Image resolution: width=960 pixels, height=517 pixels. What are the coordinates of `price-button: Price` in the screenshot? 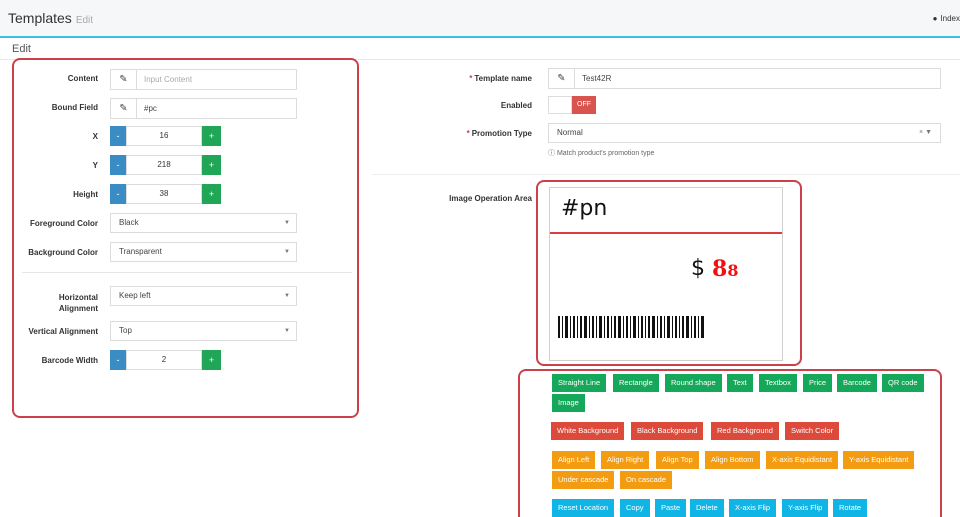 It's located at (818, 383).